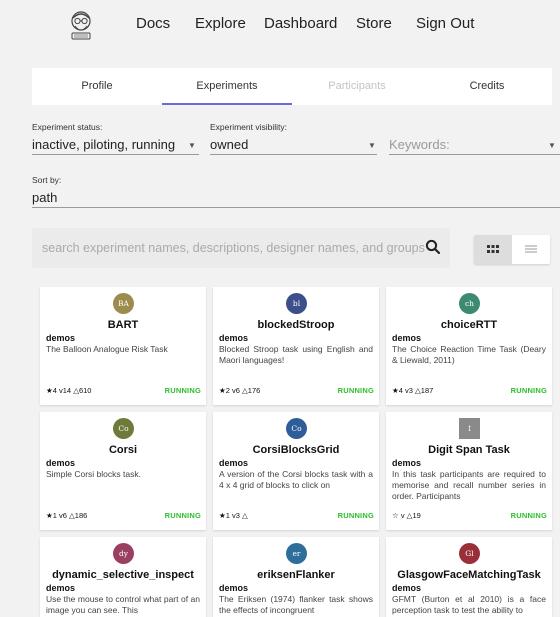  I want to click on card-title: dynamic_selective_inspect, so click(123, 575).